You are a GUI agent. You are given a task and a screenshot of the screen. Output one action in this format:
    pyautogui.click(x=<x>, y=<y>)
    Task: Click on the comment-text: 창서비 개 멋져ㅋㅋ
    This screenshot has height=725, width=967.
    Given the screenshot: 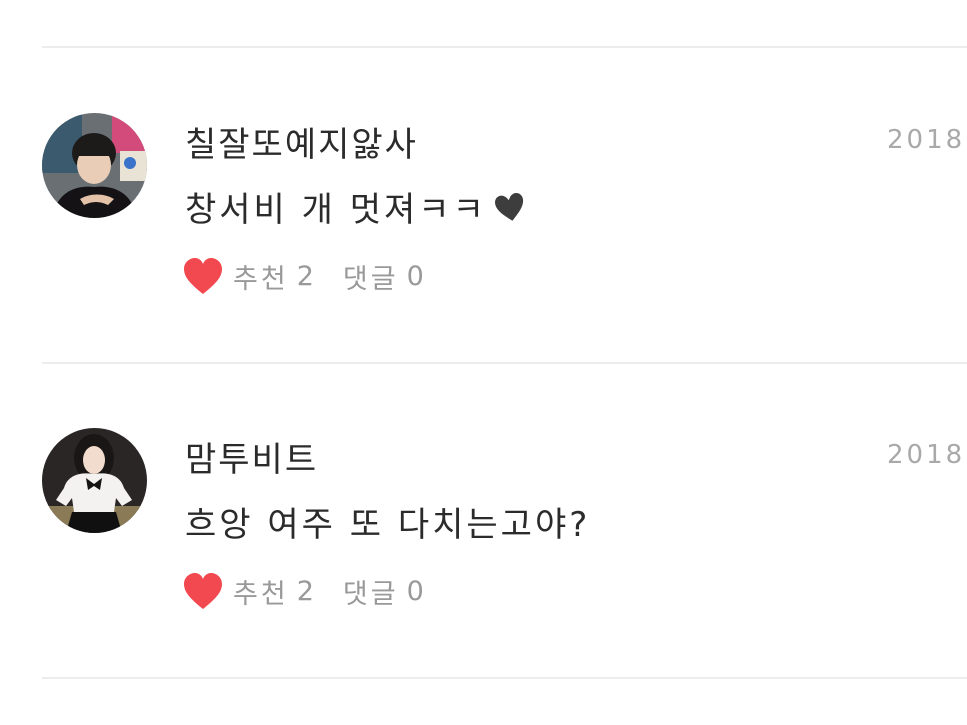 What is the action you would take?
    pyautogui.click(x=356, y=206)
    